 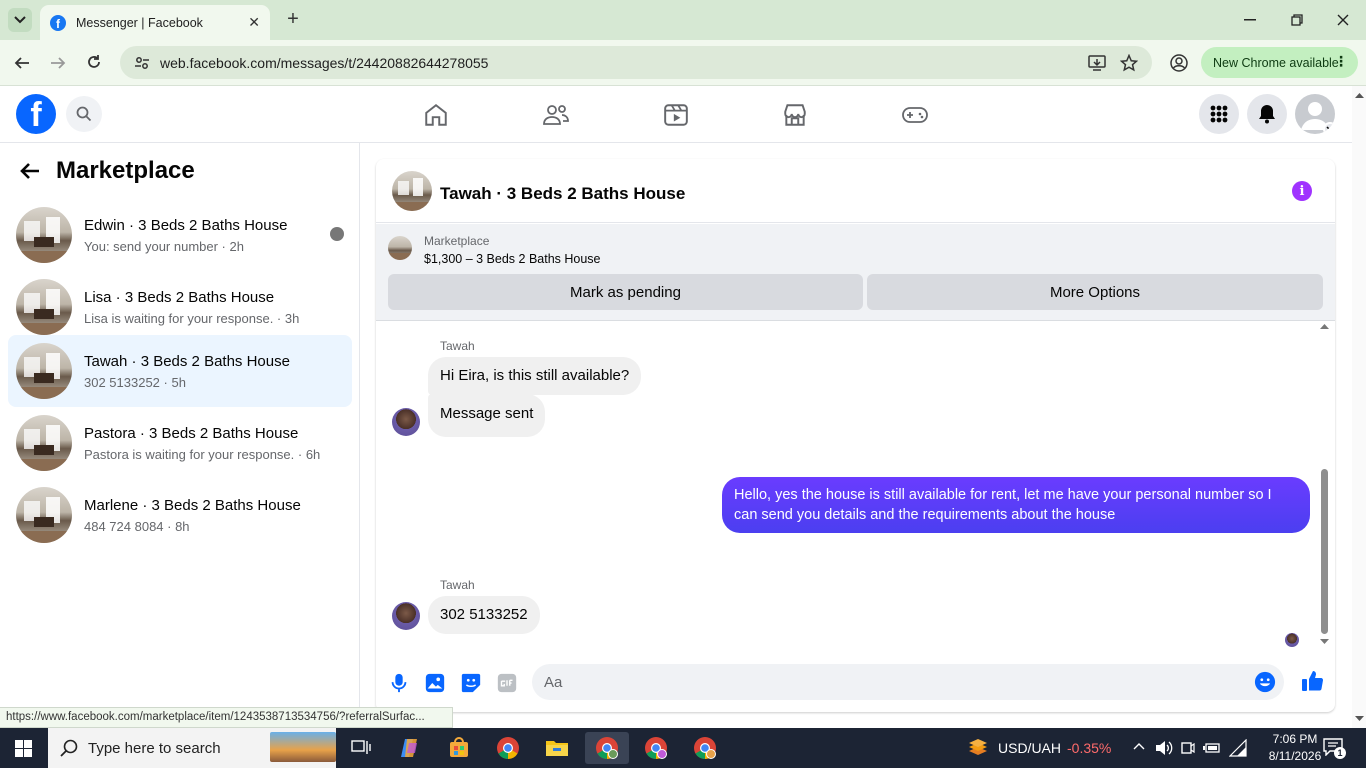 I want to click on copilot-button, so click(x=410, y=748).